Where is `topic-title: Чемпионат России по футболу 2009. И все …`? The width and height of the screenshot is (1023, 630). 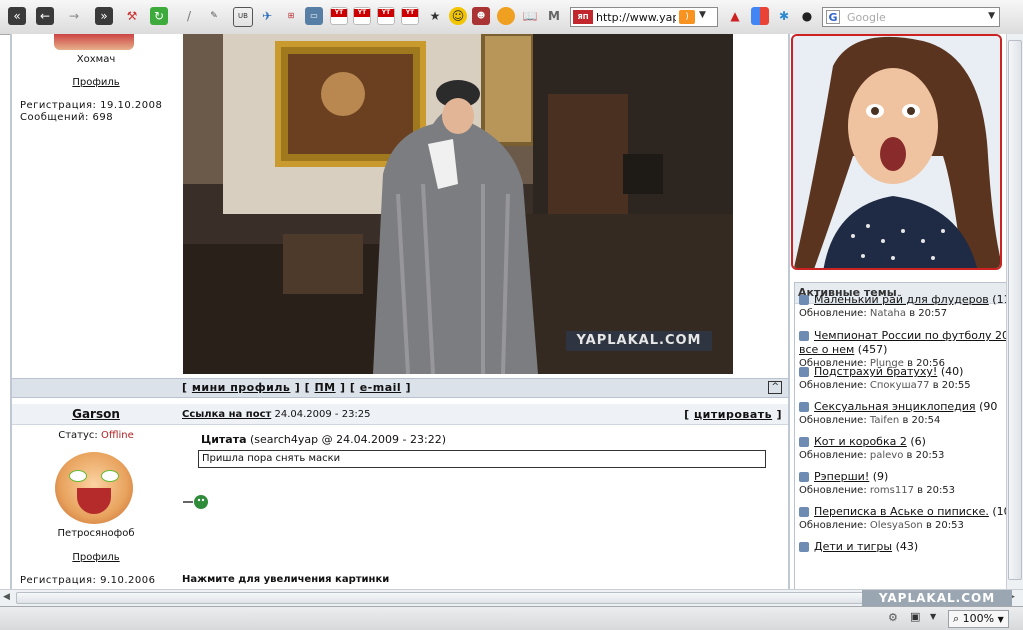
topic-title: Чемпионат России по футболу 2009. И все … is located at coordinates (902, 342).